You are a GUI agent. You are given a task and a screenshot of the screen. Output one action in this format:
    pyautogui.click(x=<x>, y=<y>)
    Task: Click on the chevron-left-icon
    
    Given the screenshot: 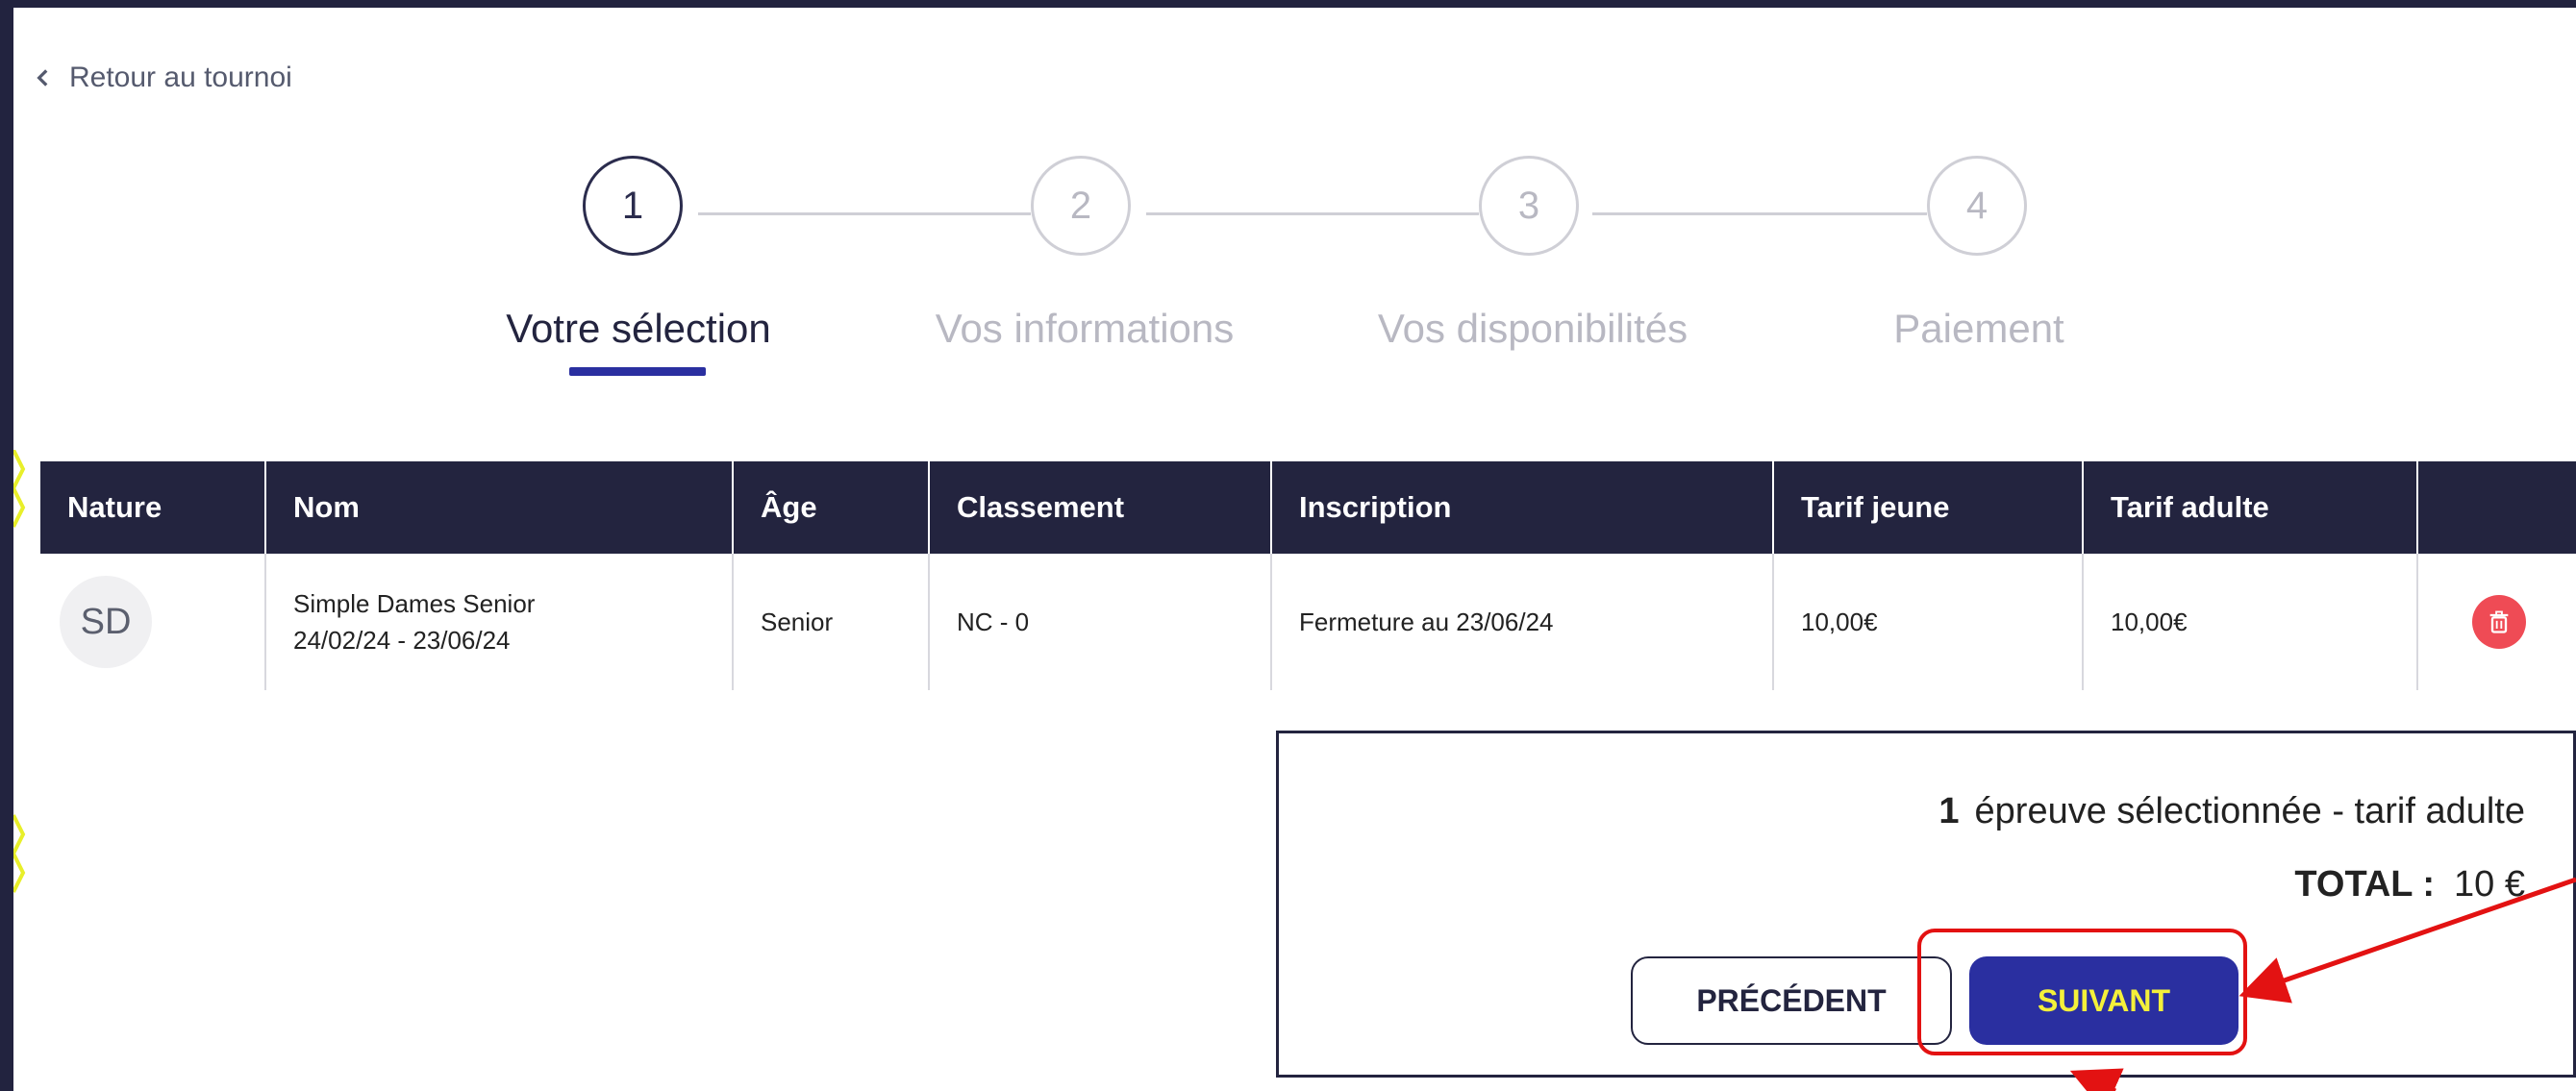 What is the action you would take?
    pyautogui.click(x=42, y=78)
    